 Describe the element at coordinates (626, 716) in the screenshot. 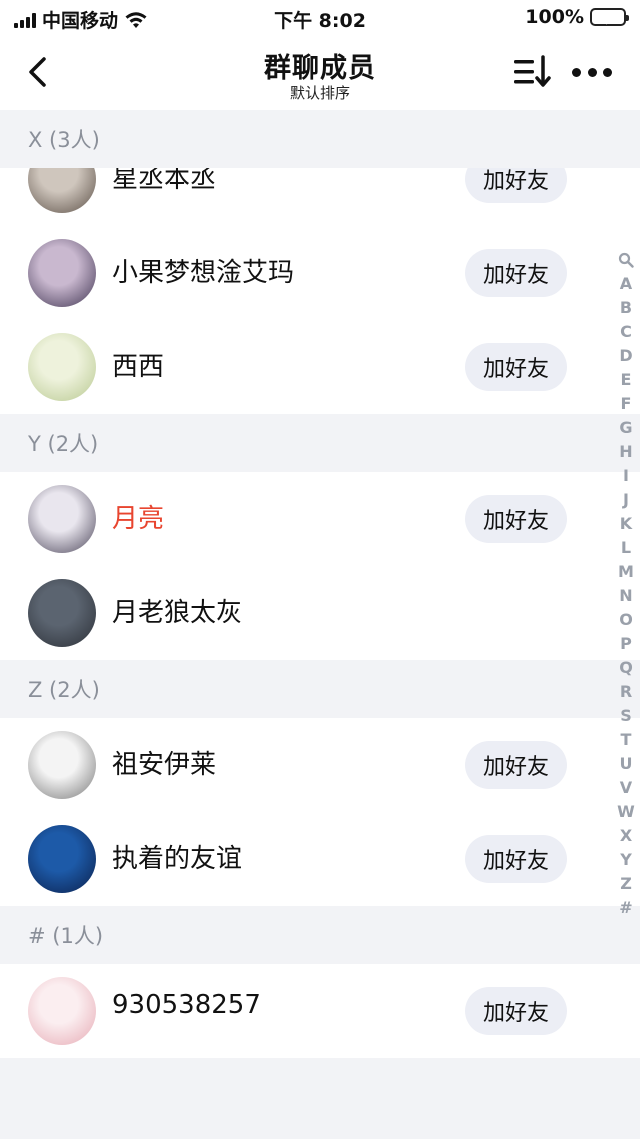

I see `index-letter: S` at that location.